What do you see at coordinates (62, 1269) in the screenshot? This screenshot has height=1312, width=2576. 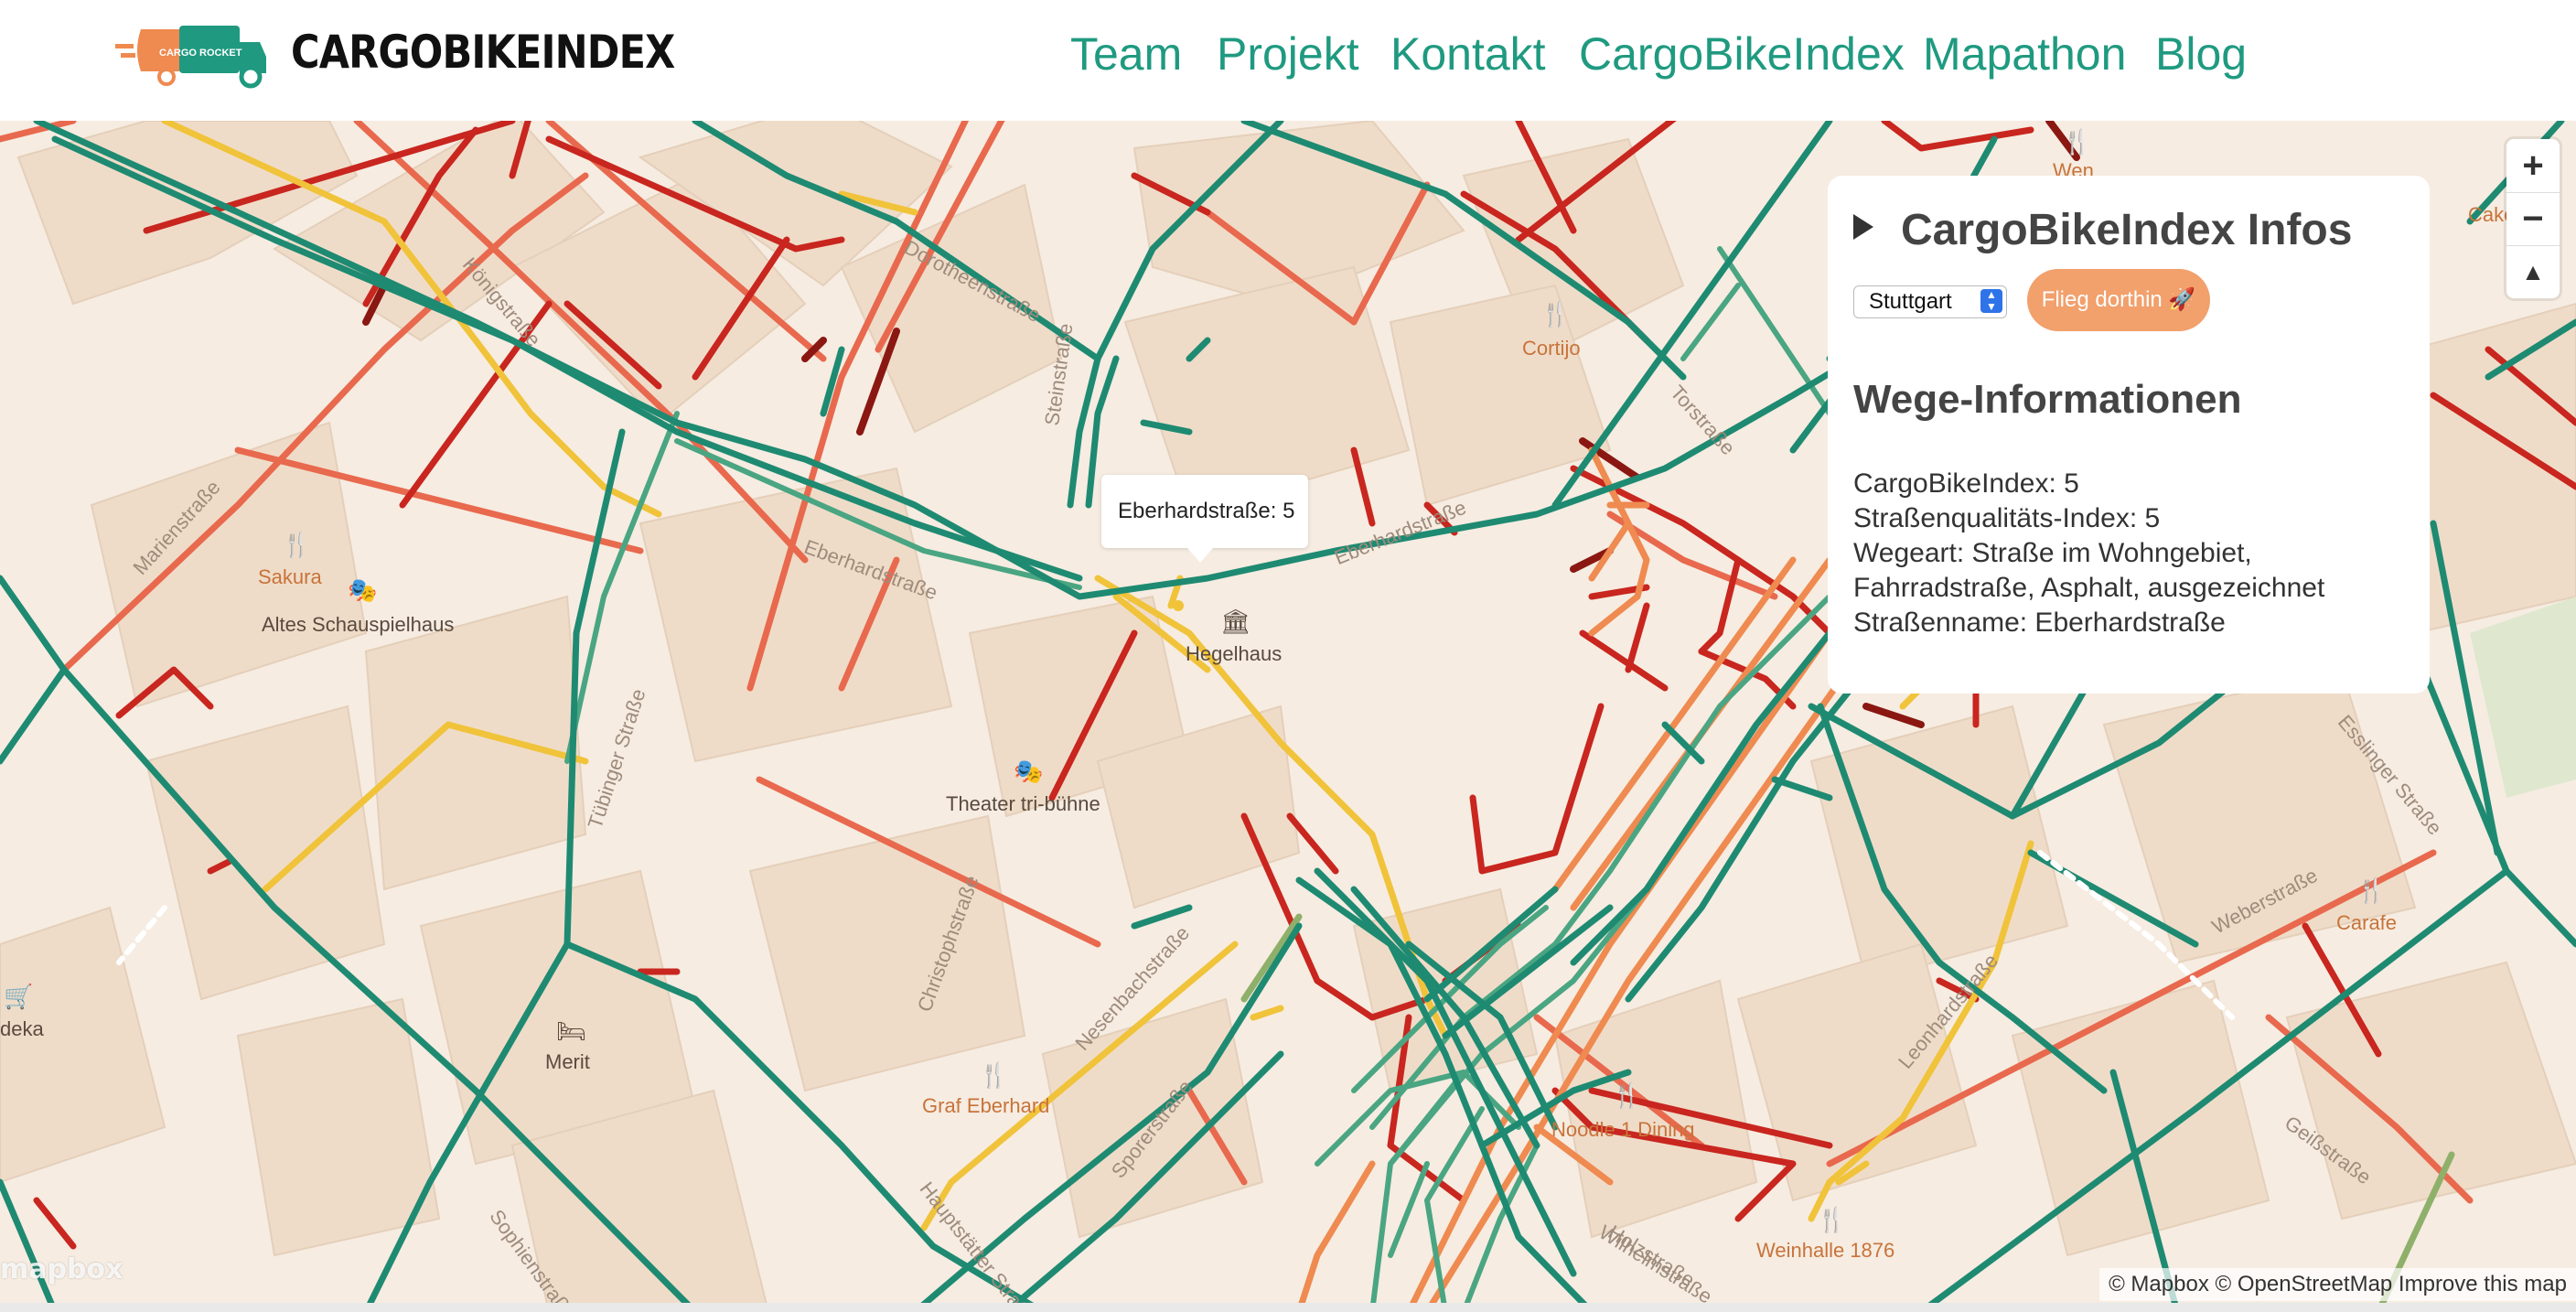 I see `mapbox-logo: mapbox` at bounding box center [62, 1269].